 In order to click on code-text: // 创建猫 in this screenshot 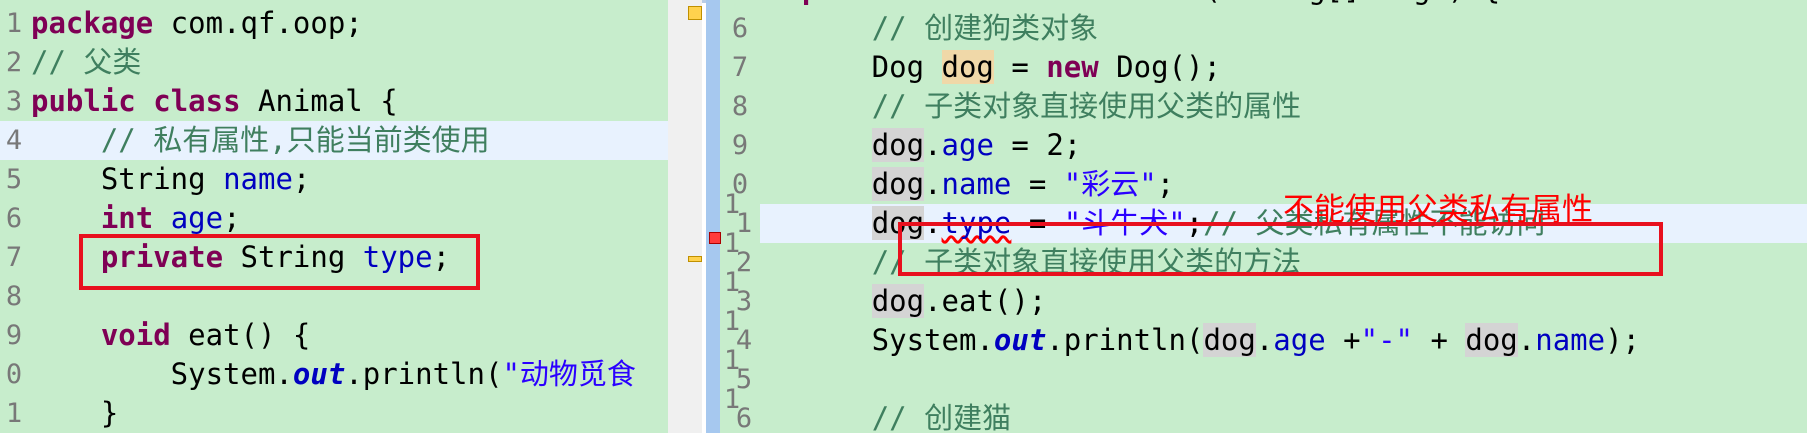, I will do `click(871, 416)`.